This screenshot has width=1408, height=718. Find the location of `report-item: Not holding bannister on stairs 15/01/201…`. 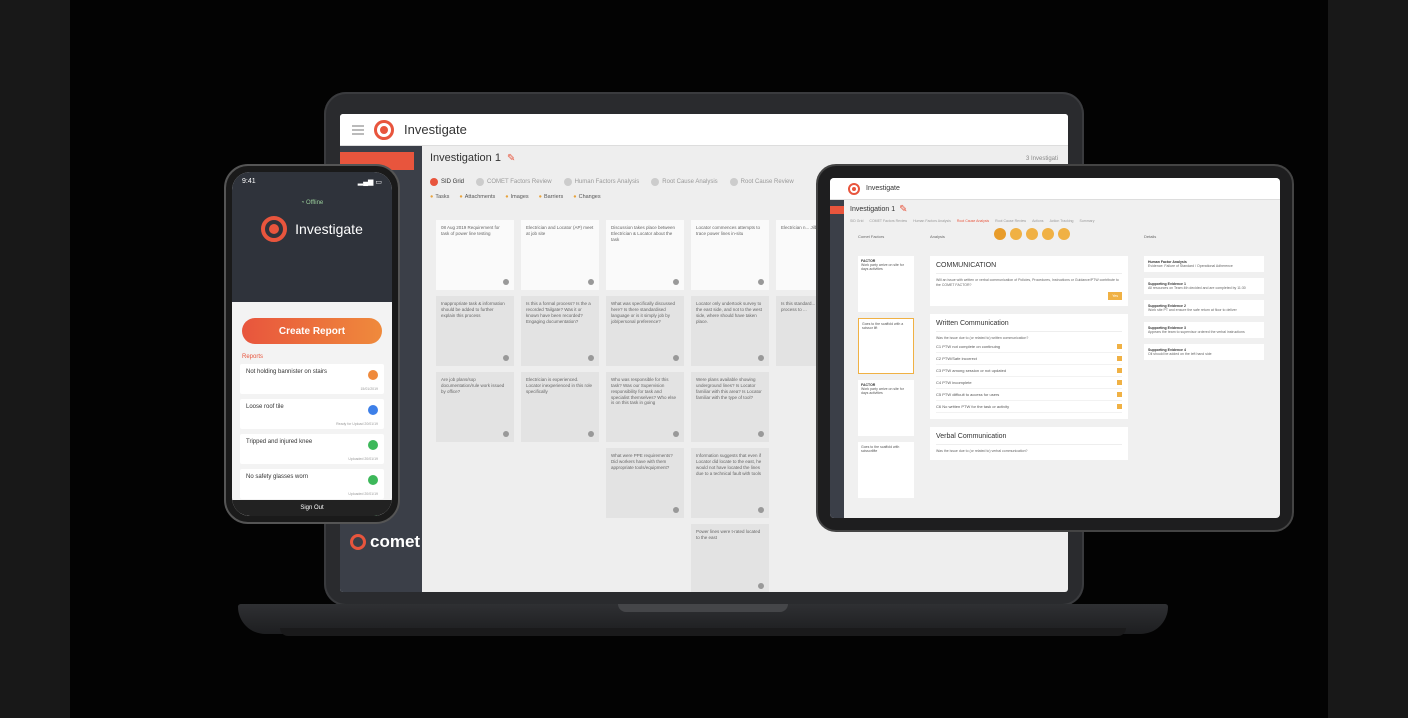

report-item: Not holding bannister on stairs 15/01/201… is located at coordinates (312, 379).